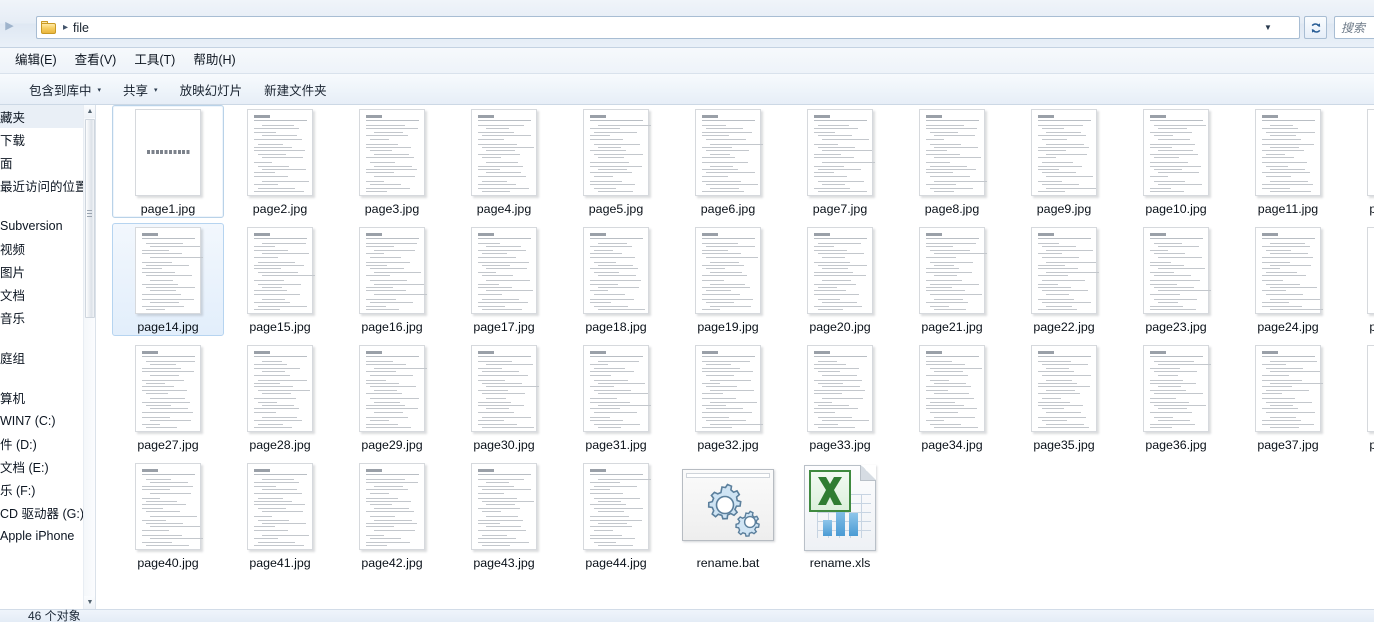 The image size is (1374, 622). Describe the element at coordinates (616, 515) in the screenshot. I see `file-item: page44.jpg` at that location.